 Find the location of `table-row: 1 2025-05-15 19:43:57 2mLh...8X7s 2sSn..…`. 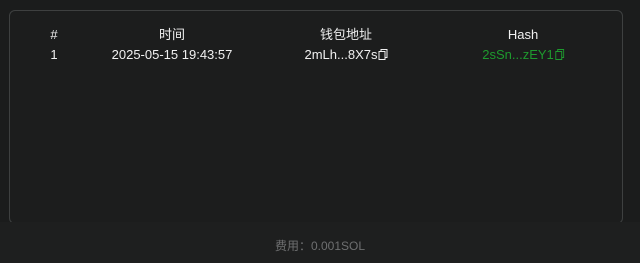

table-row: 1 2025-05-15 19:43:57 2mLh...8X7s 2sSn..… is located at coordinates (316, 55).